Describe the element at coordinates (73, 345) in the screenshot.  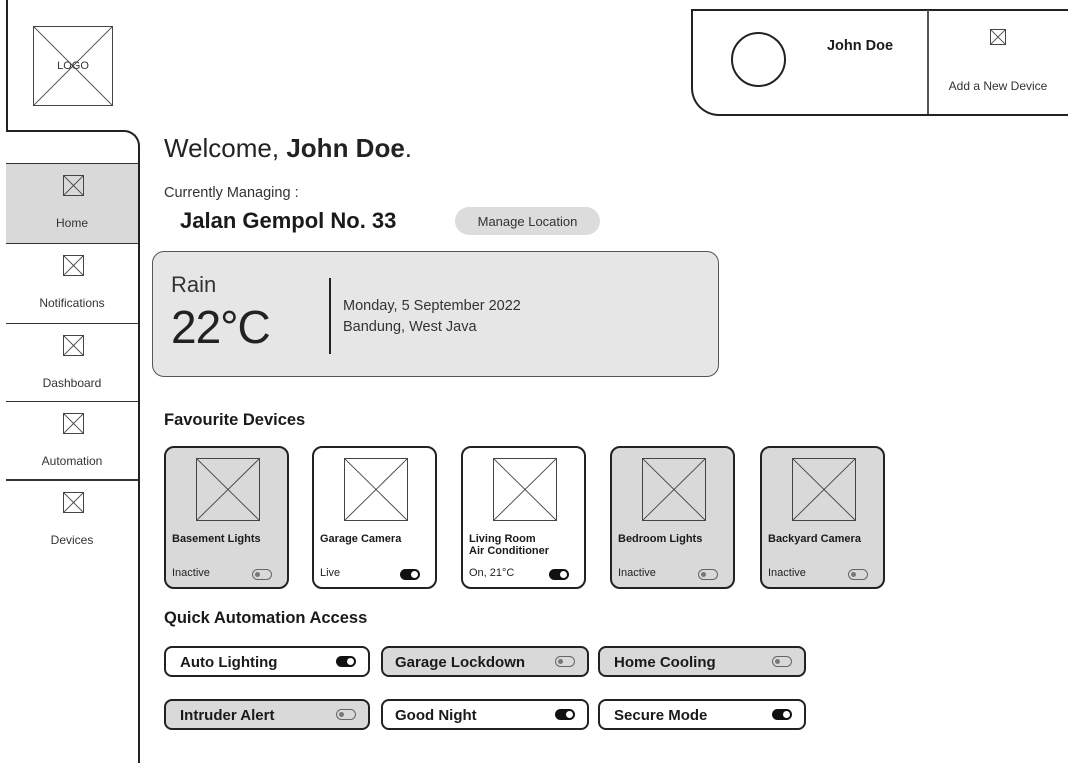
I see `dashboard-icon` at that location.